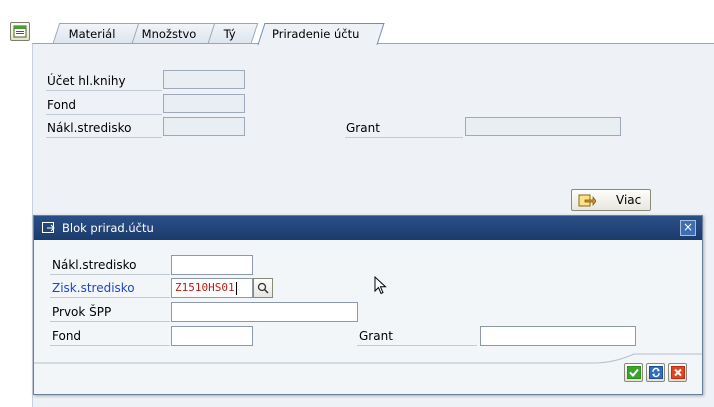 Image resolution: width=714 pixels, height=407 pixels. I want to click on dialog-footer-divider, so click(368, 358).